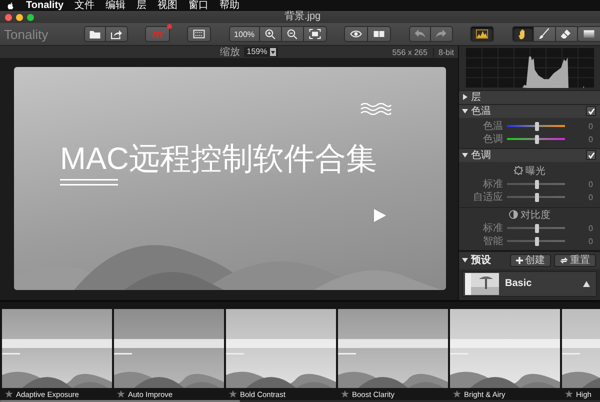 The height and width of the screenshot is (402, 600). What do you see at coordinates (376, 109) in the screenshot?
I see `wave-icon` at bounding box center [376, 109].